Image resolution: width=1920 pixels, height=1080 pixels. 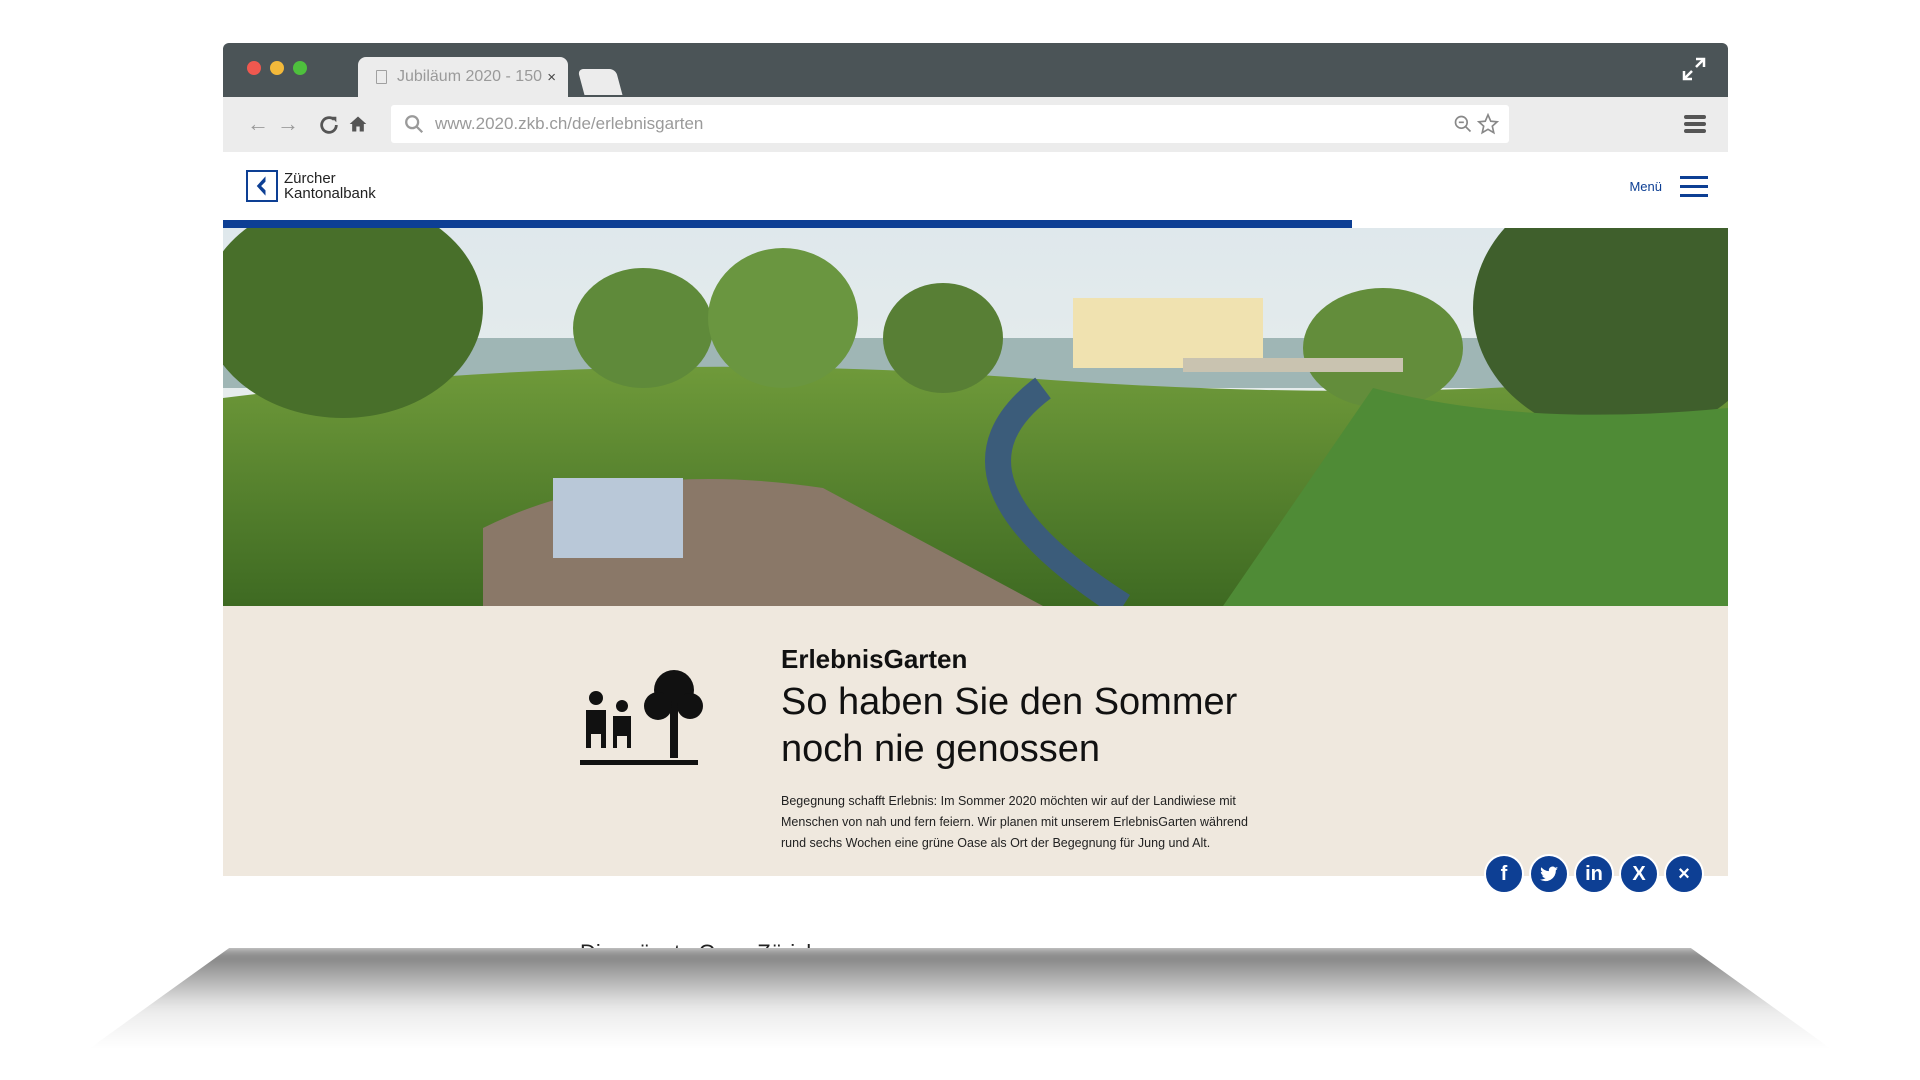 I want to click on tab-close-icon: ×, so click(x=551, y=77).